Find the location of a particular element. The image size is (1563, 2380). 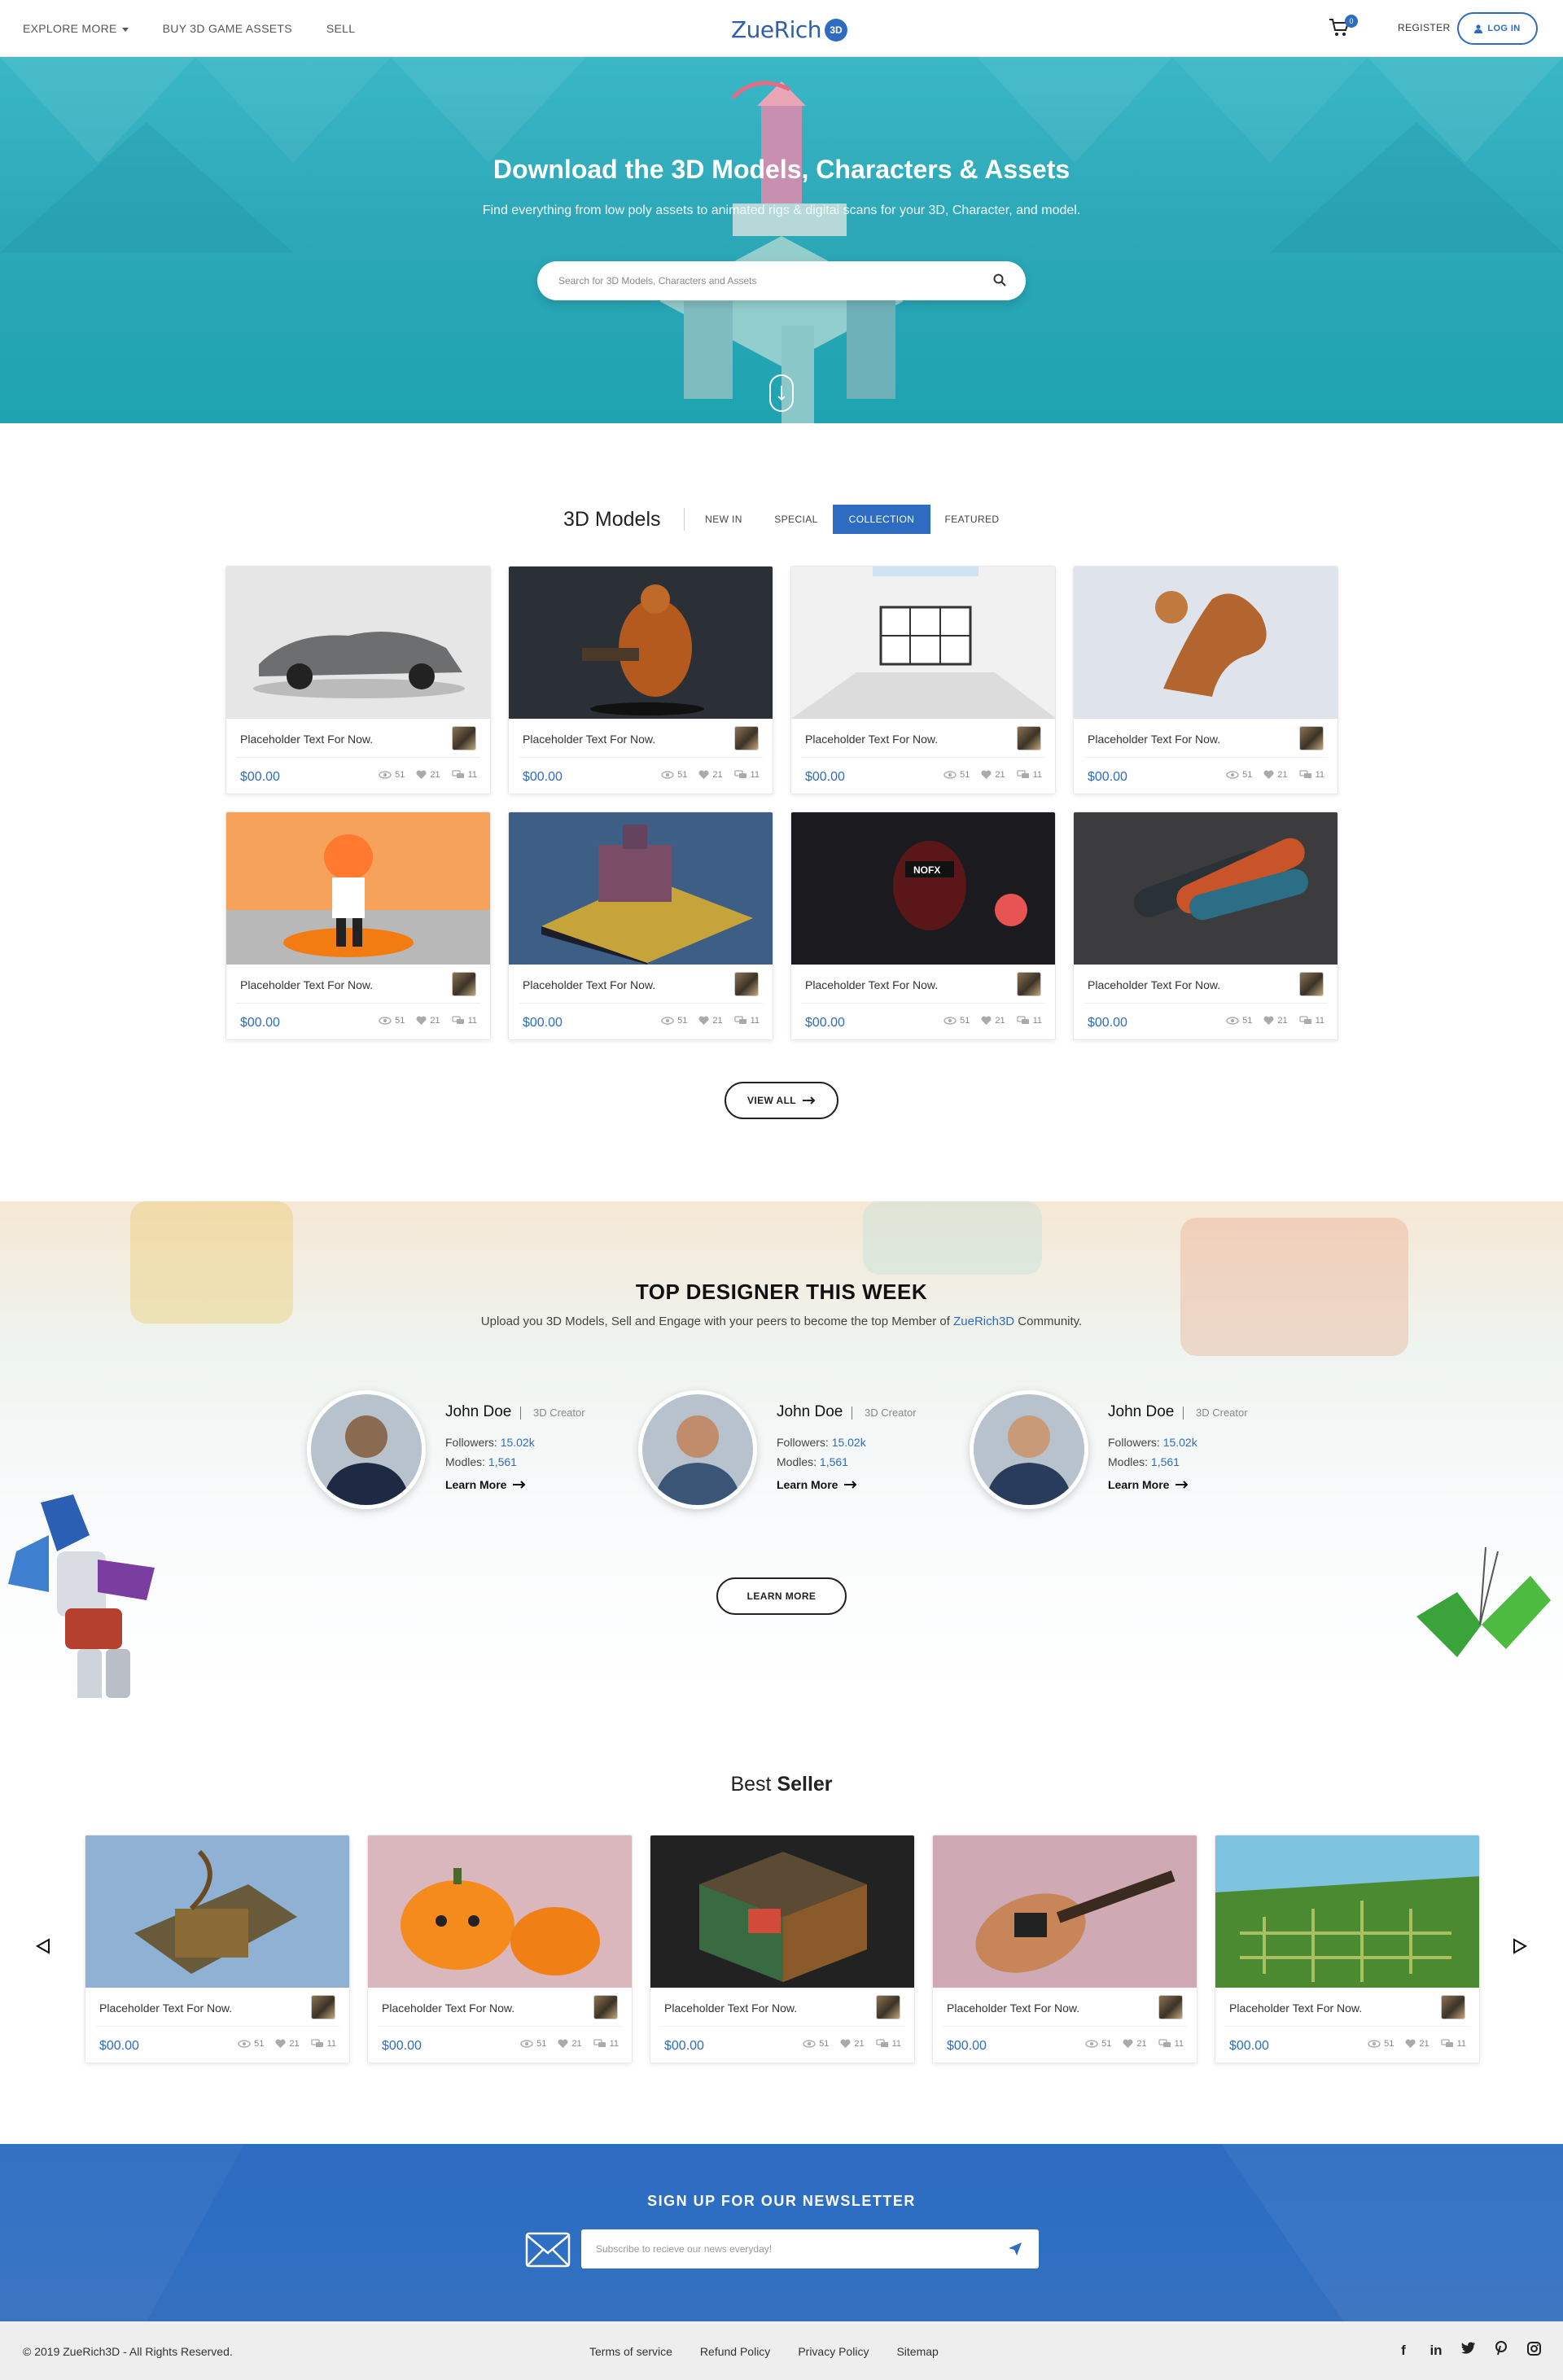

nav-explore-more: EXPLORE MORE is located at coordinates (76, 29).